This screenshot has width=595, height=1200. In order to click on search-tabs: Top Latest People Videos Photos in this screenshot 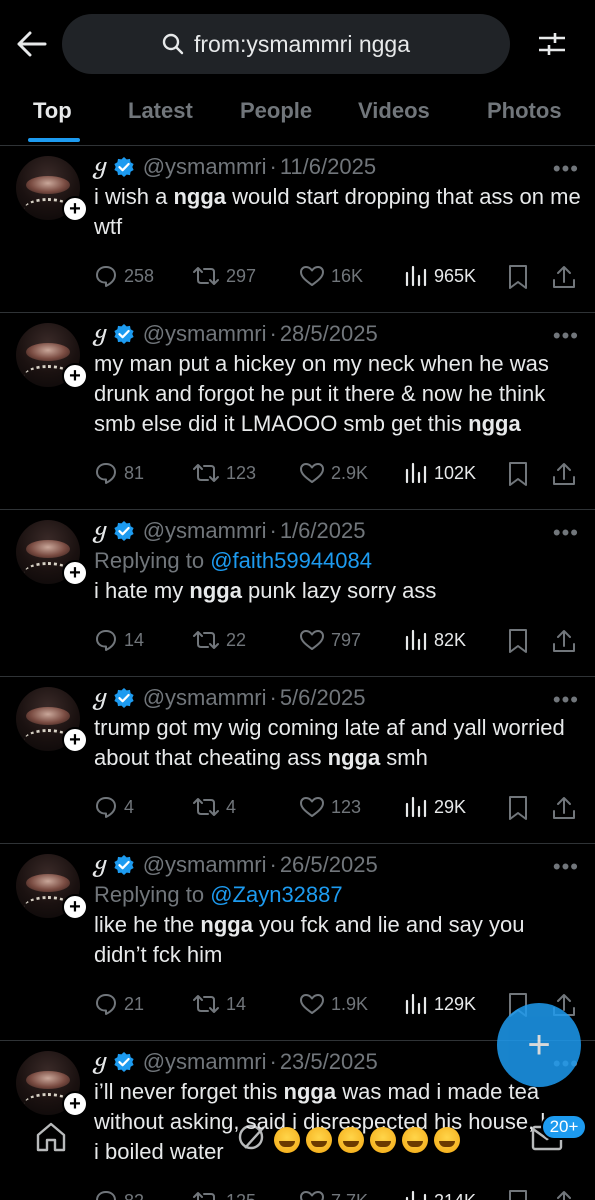, I will do `click(297, 116)`.